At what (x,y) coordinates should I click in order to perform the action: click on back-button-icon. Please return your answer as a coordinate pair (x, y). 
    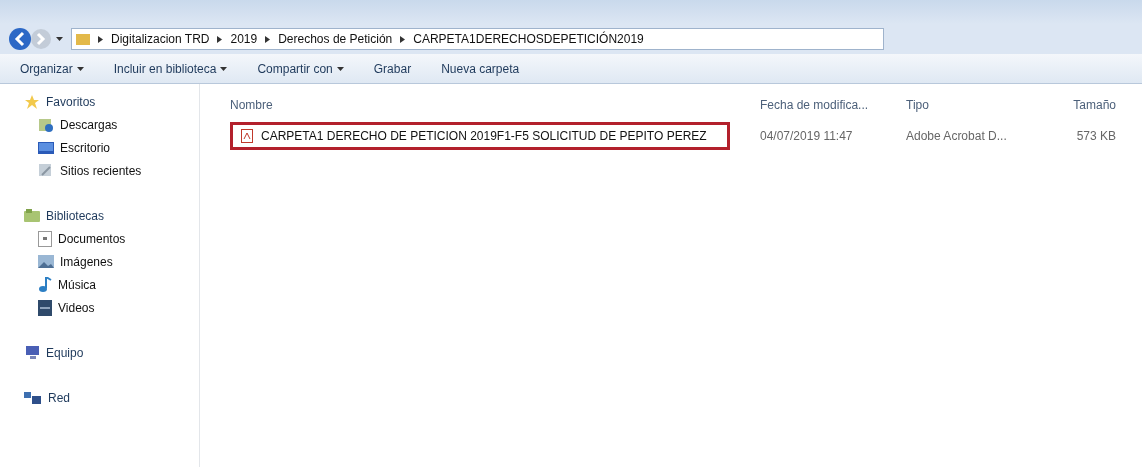
    Looking at the image, I should click on (20, 39).